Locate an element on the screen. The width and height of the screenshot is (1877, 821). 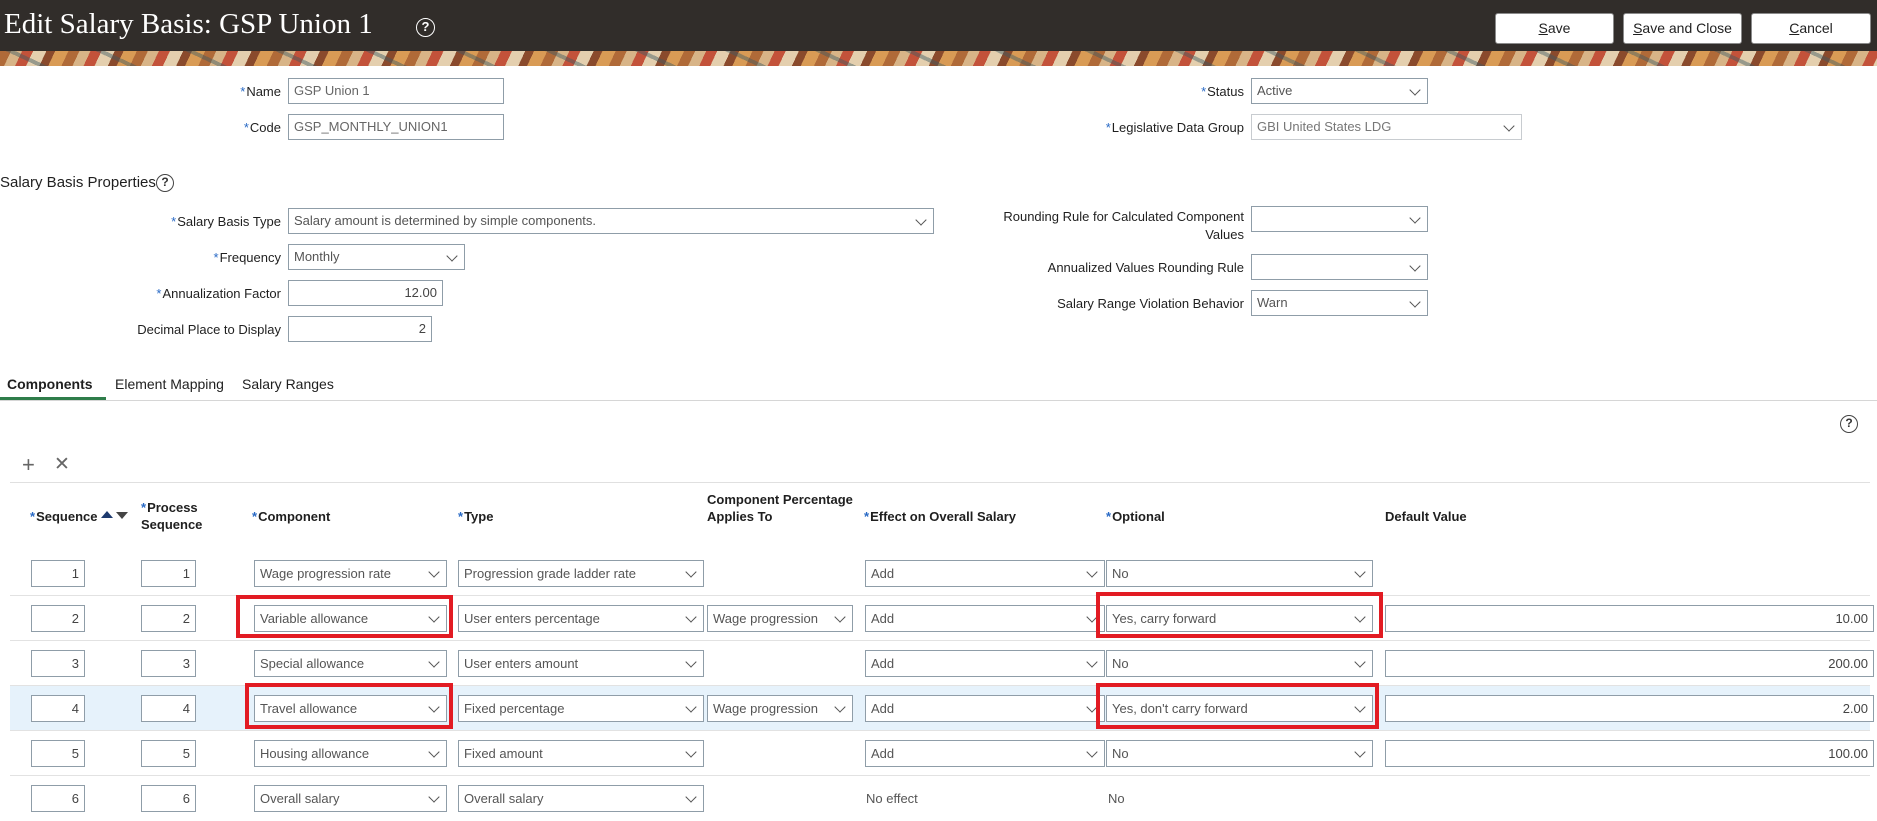
default-value-field: 100.00 is located at coordinates (1629, 753).